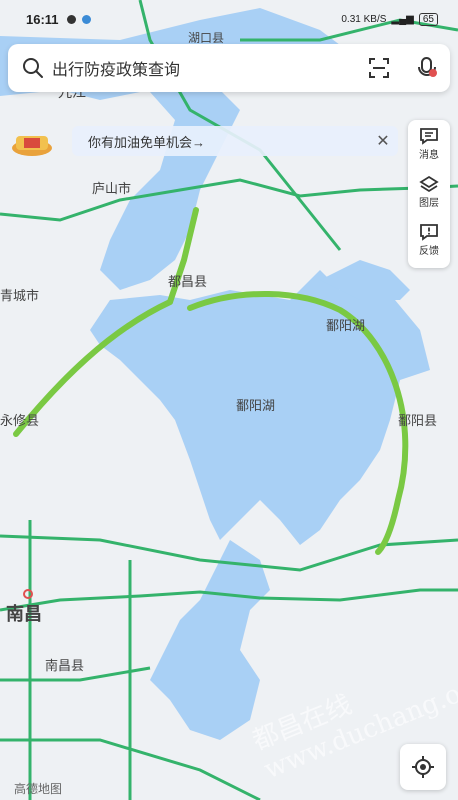 The width and height of the screenshot is (458, 800). What do you see at coordinates (429, 136) in the screenshot?
I see `message-icon` at bounding box center [429, 136].